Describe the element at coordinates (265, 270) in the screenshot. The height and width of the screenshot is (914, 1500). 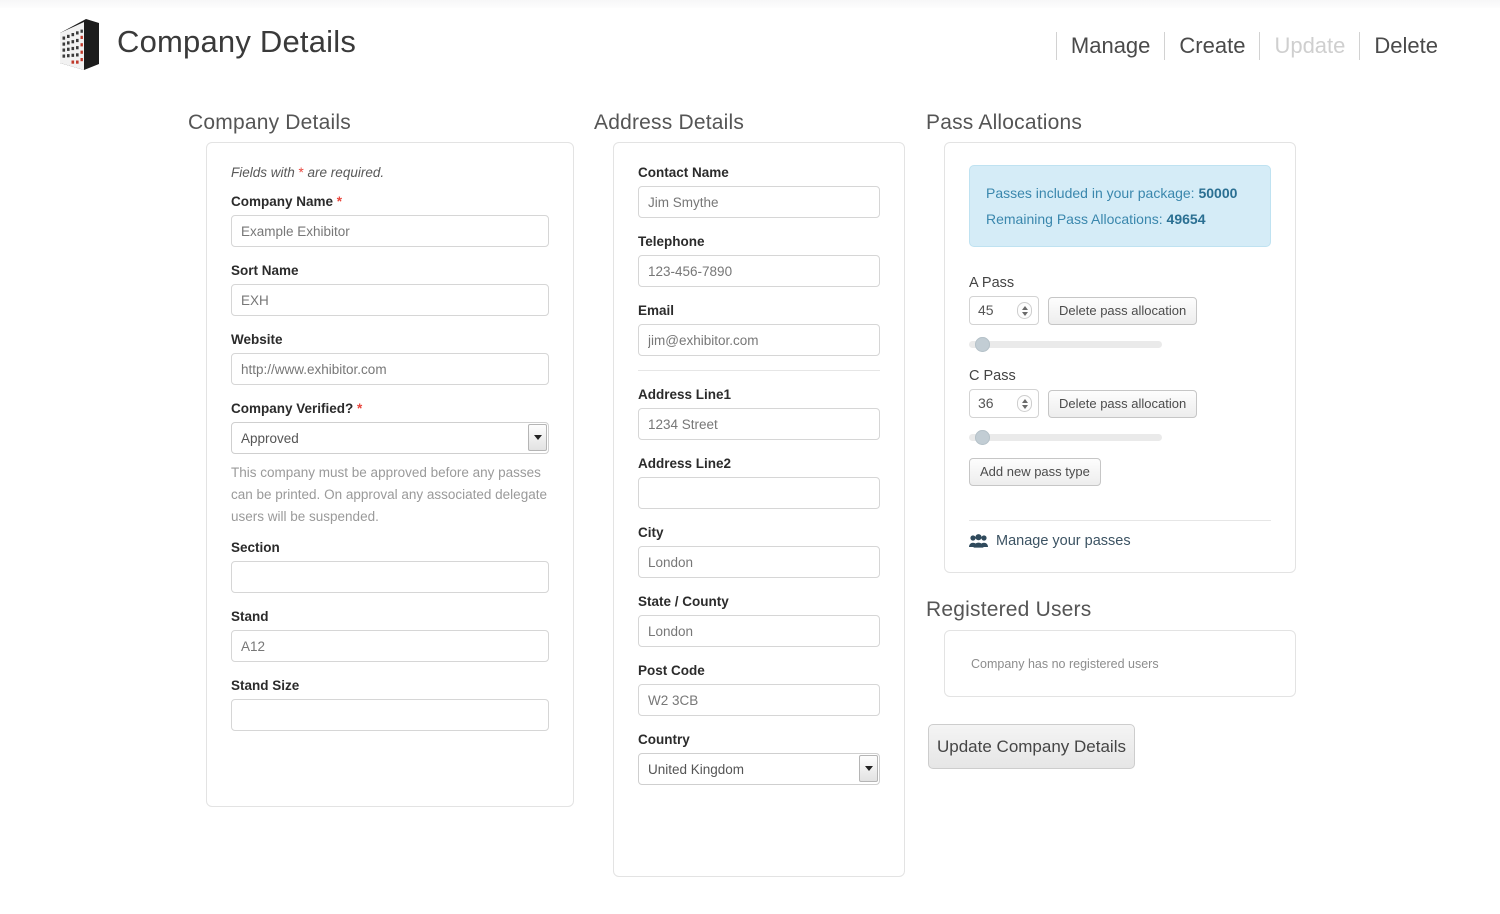
I see `sort-name-label: Sort Name` at that location.